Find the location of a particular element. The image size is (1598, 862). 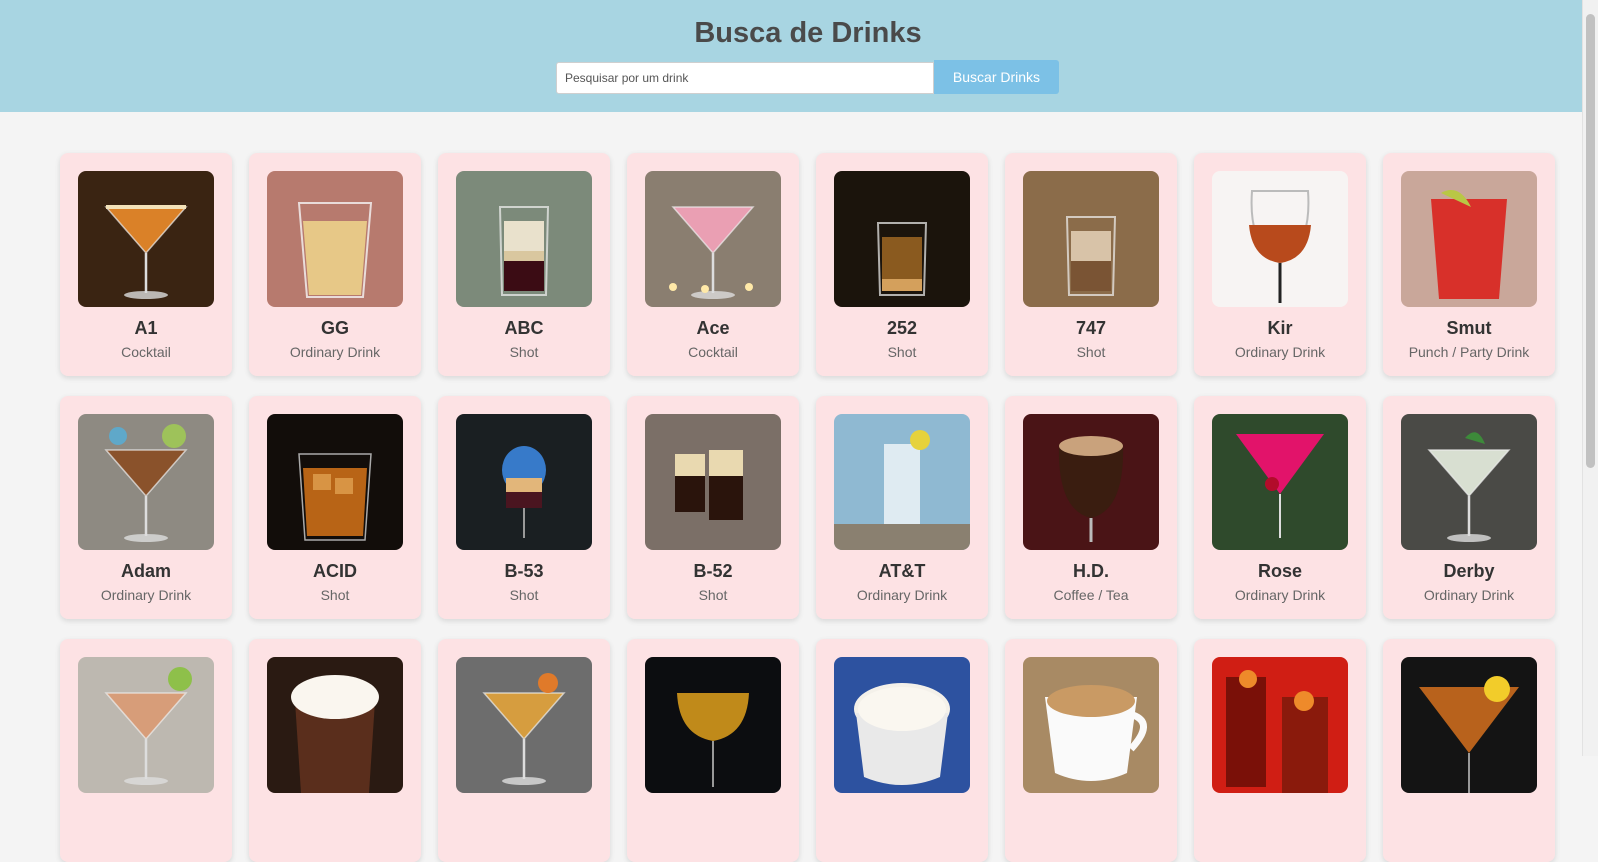

drink-name: Derby is located at coordinates (1469, 571).